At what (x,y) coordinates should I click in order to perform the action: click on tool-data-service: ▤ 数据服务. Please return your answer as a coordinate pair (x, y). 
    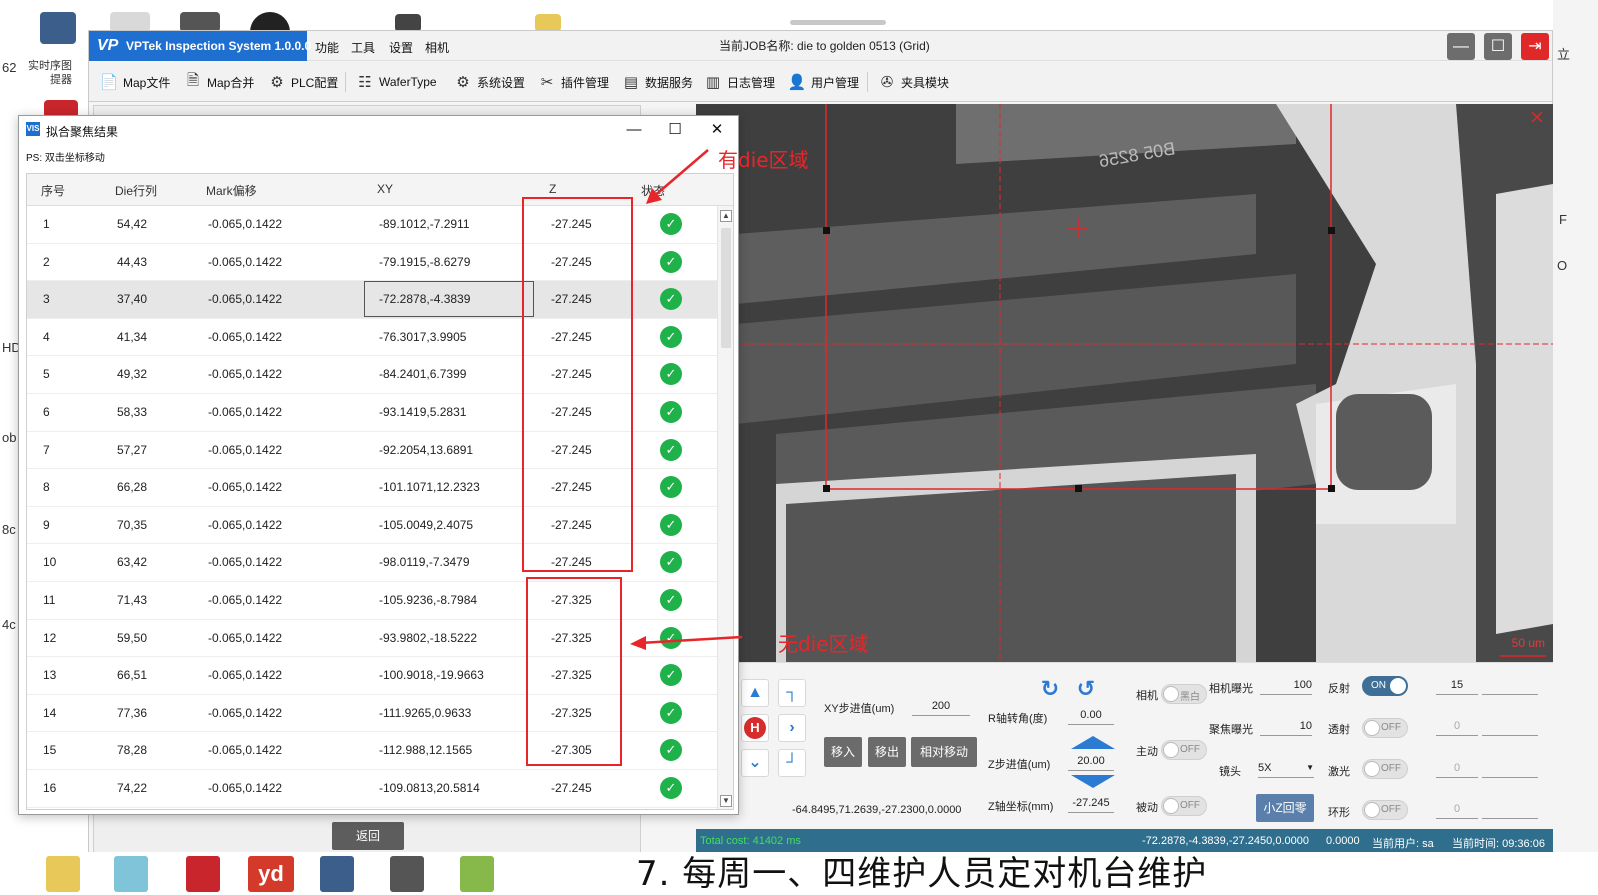
    Looking at the image, I should click on (657, 82).